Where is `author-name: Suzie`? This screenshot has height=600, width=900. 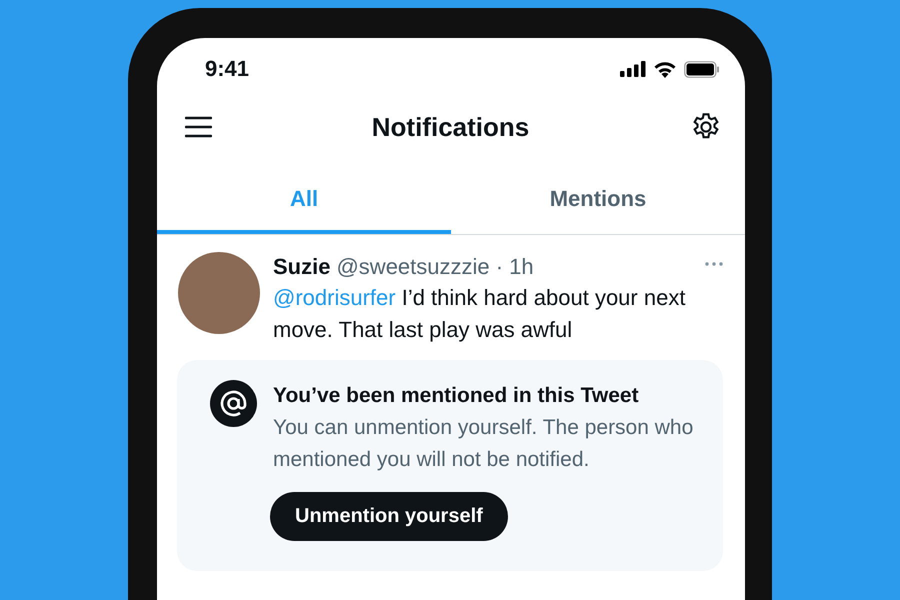 author-name: Suzie is located at coordinates (301, 266).